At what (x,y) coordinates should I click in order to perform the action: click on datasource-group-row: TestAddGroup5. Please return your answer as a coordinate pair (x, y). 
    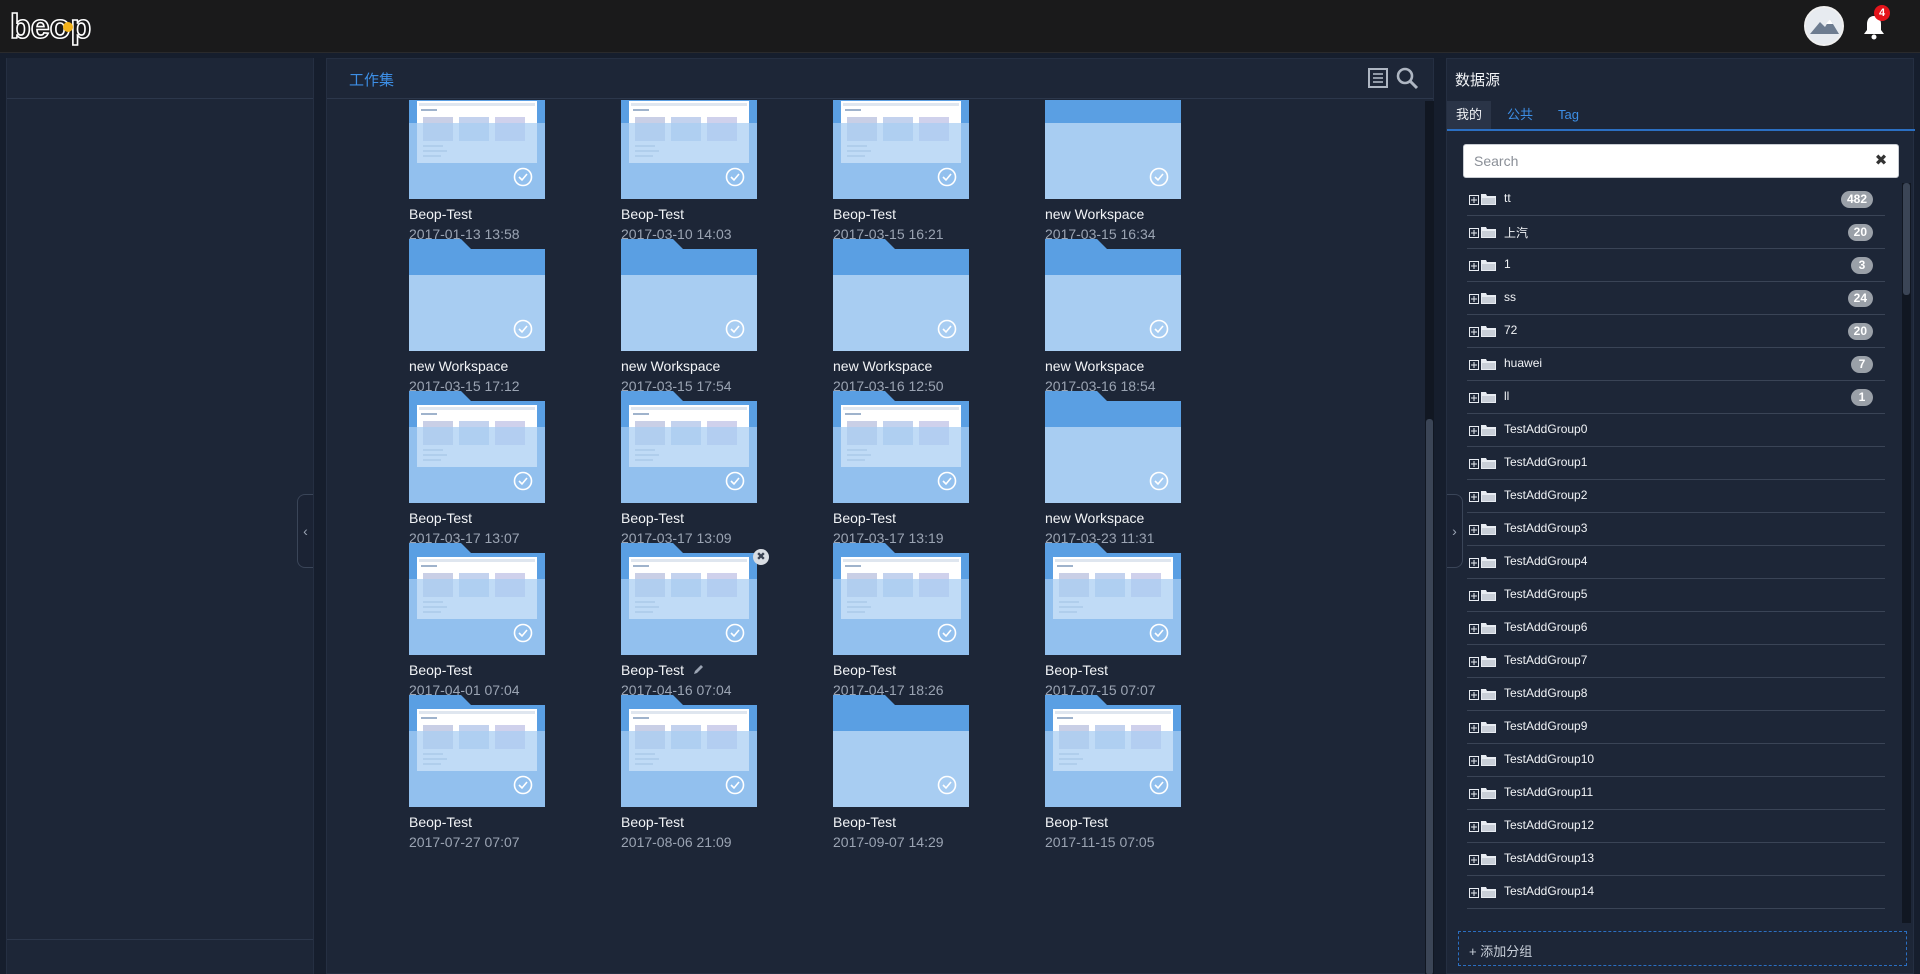
    Looking at the image, I should click on (1676, 595).